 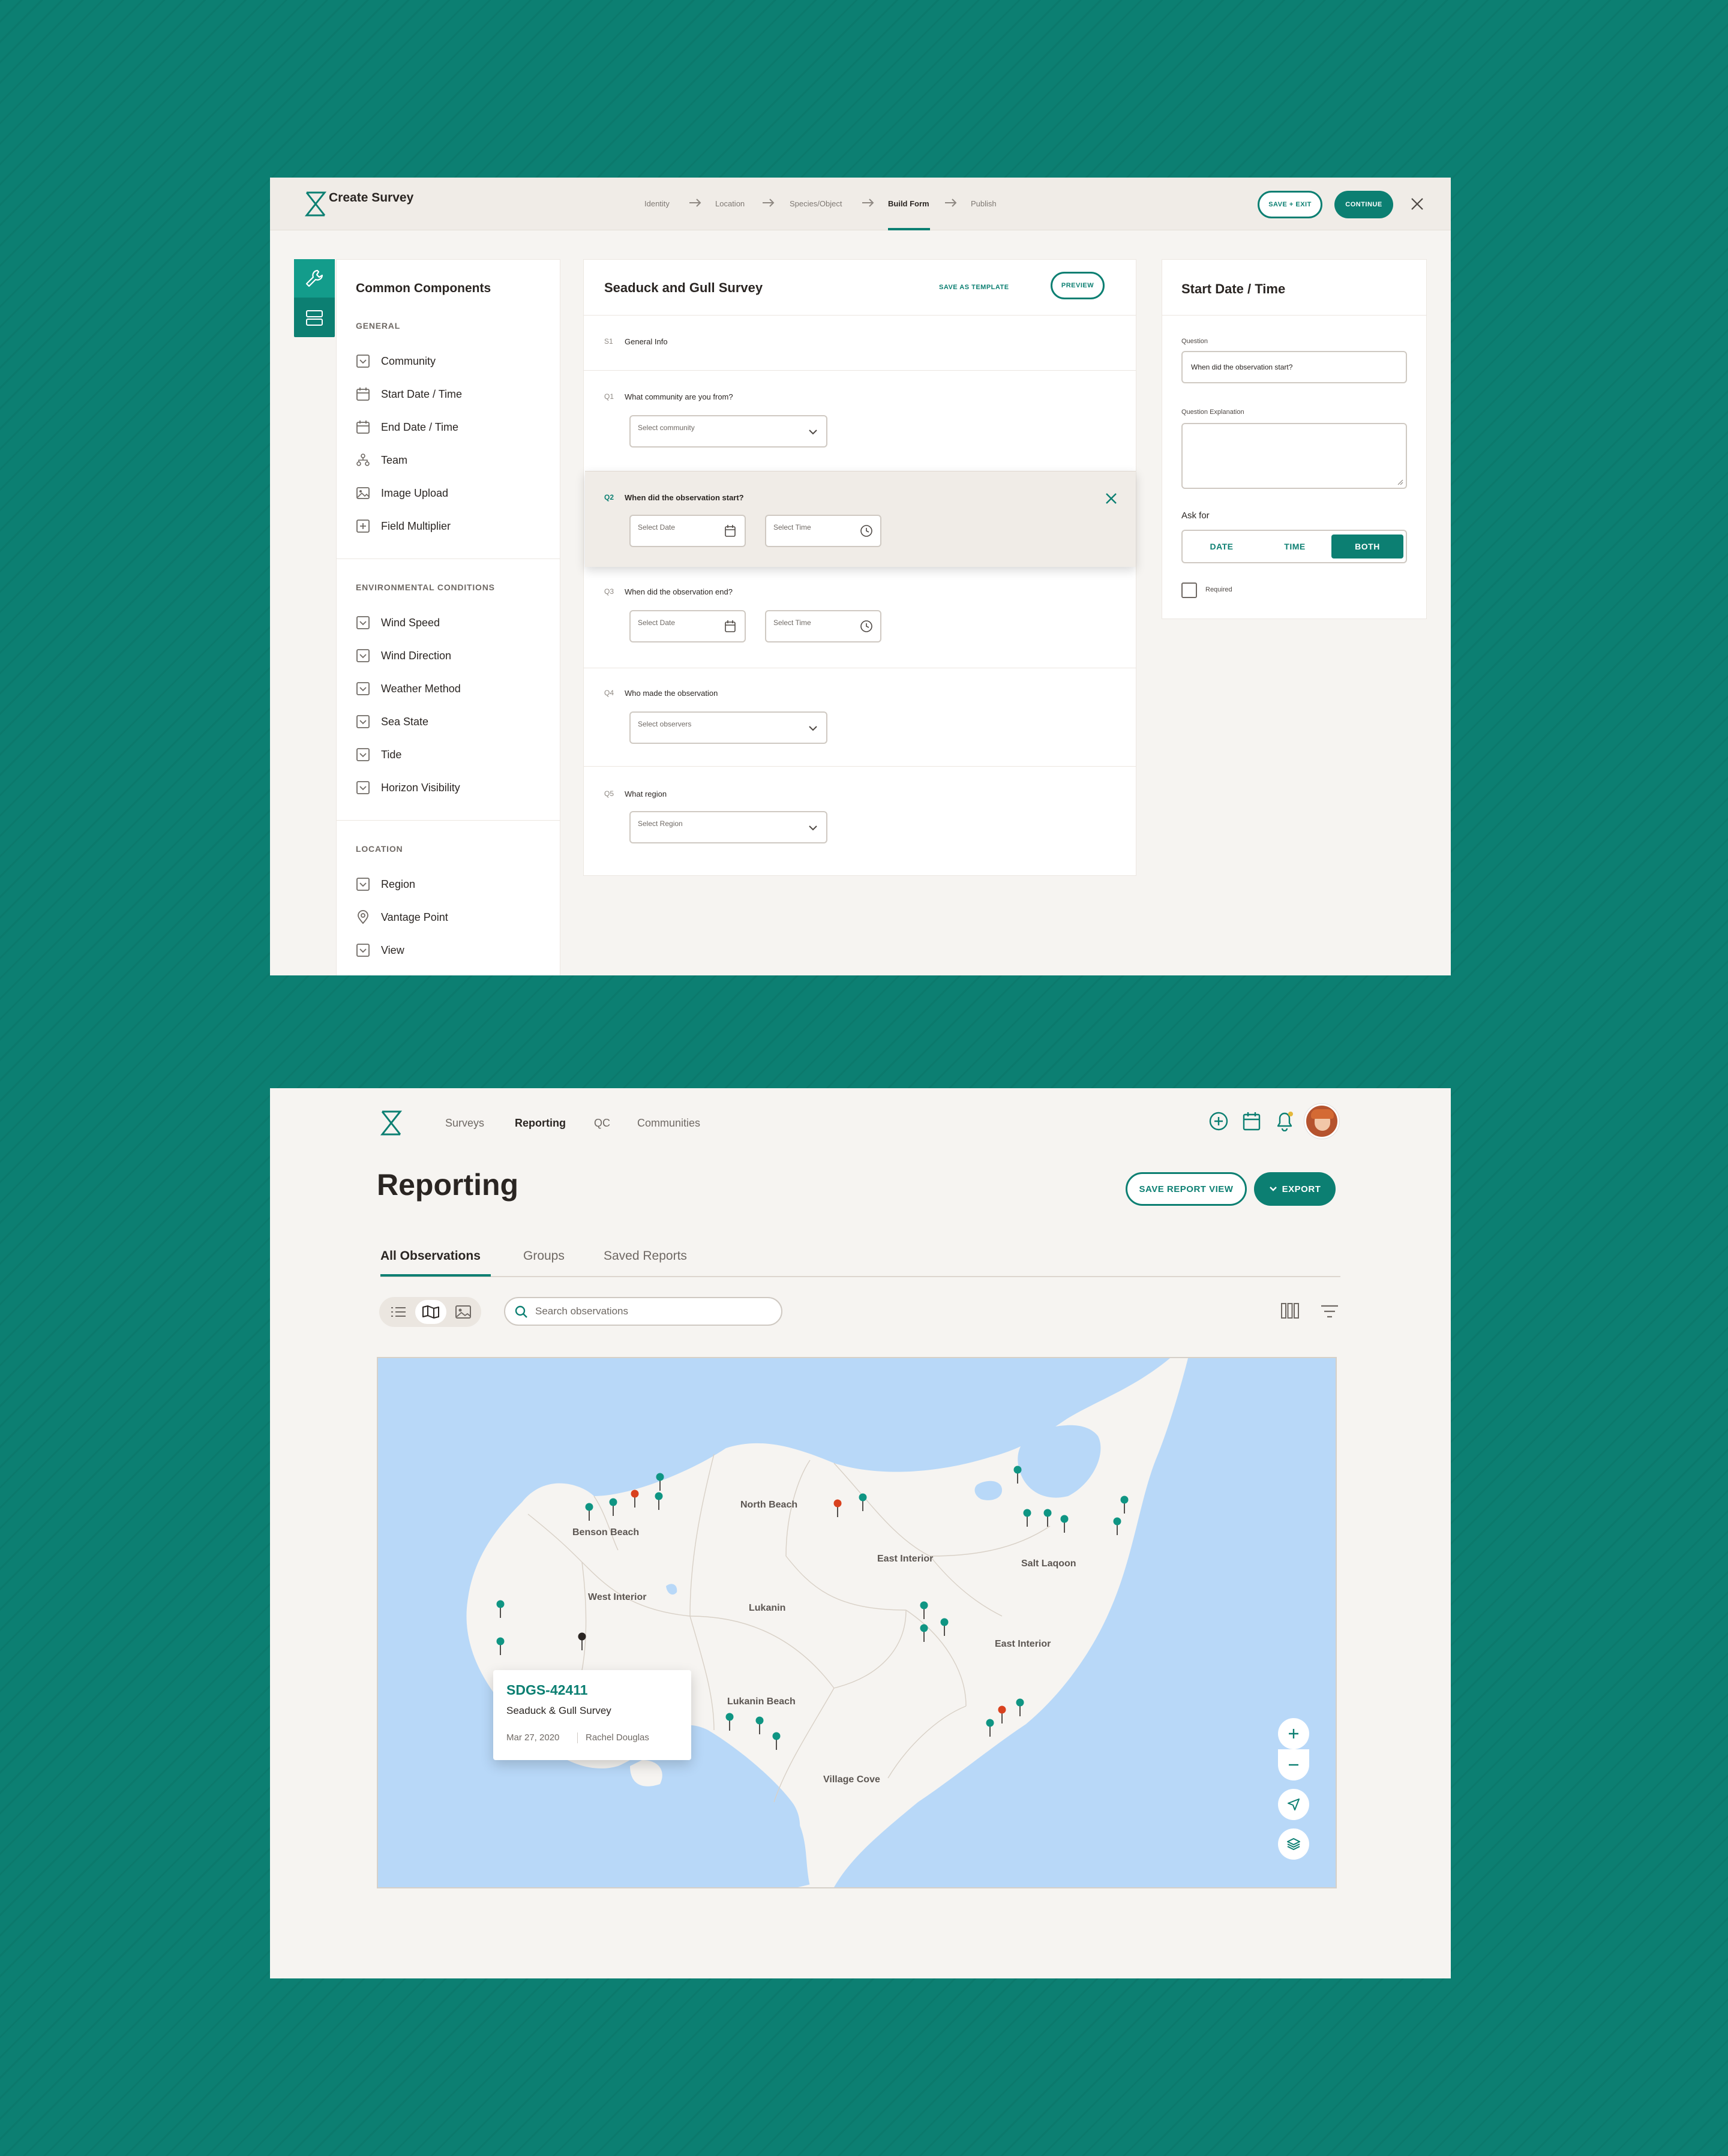 I want to click on nav-qc: QC, so click(x=602, y=1123).